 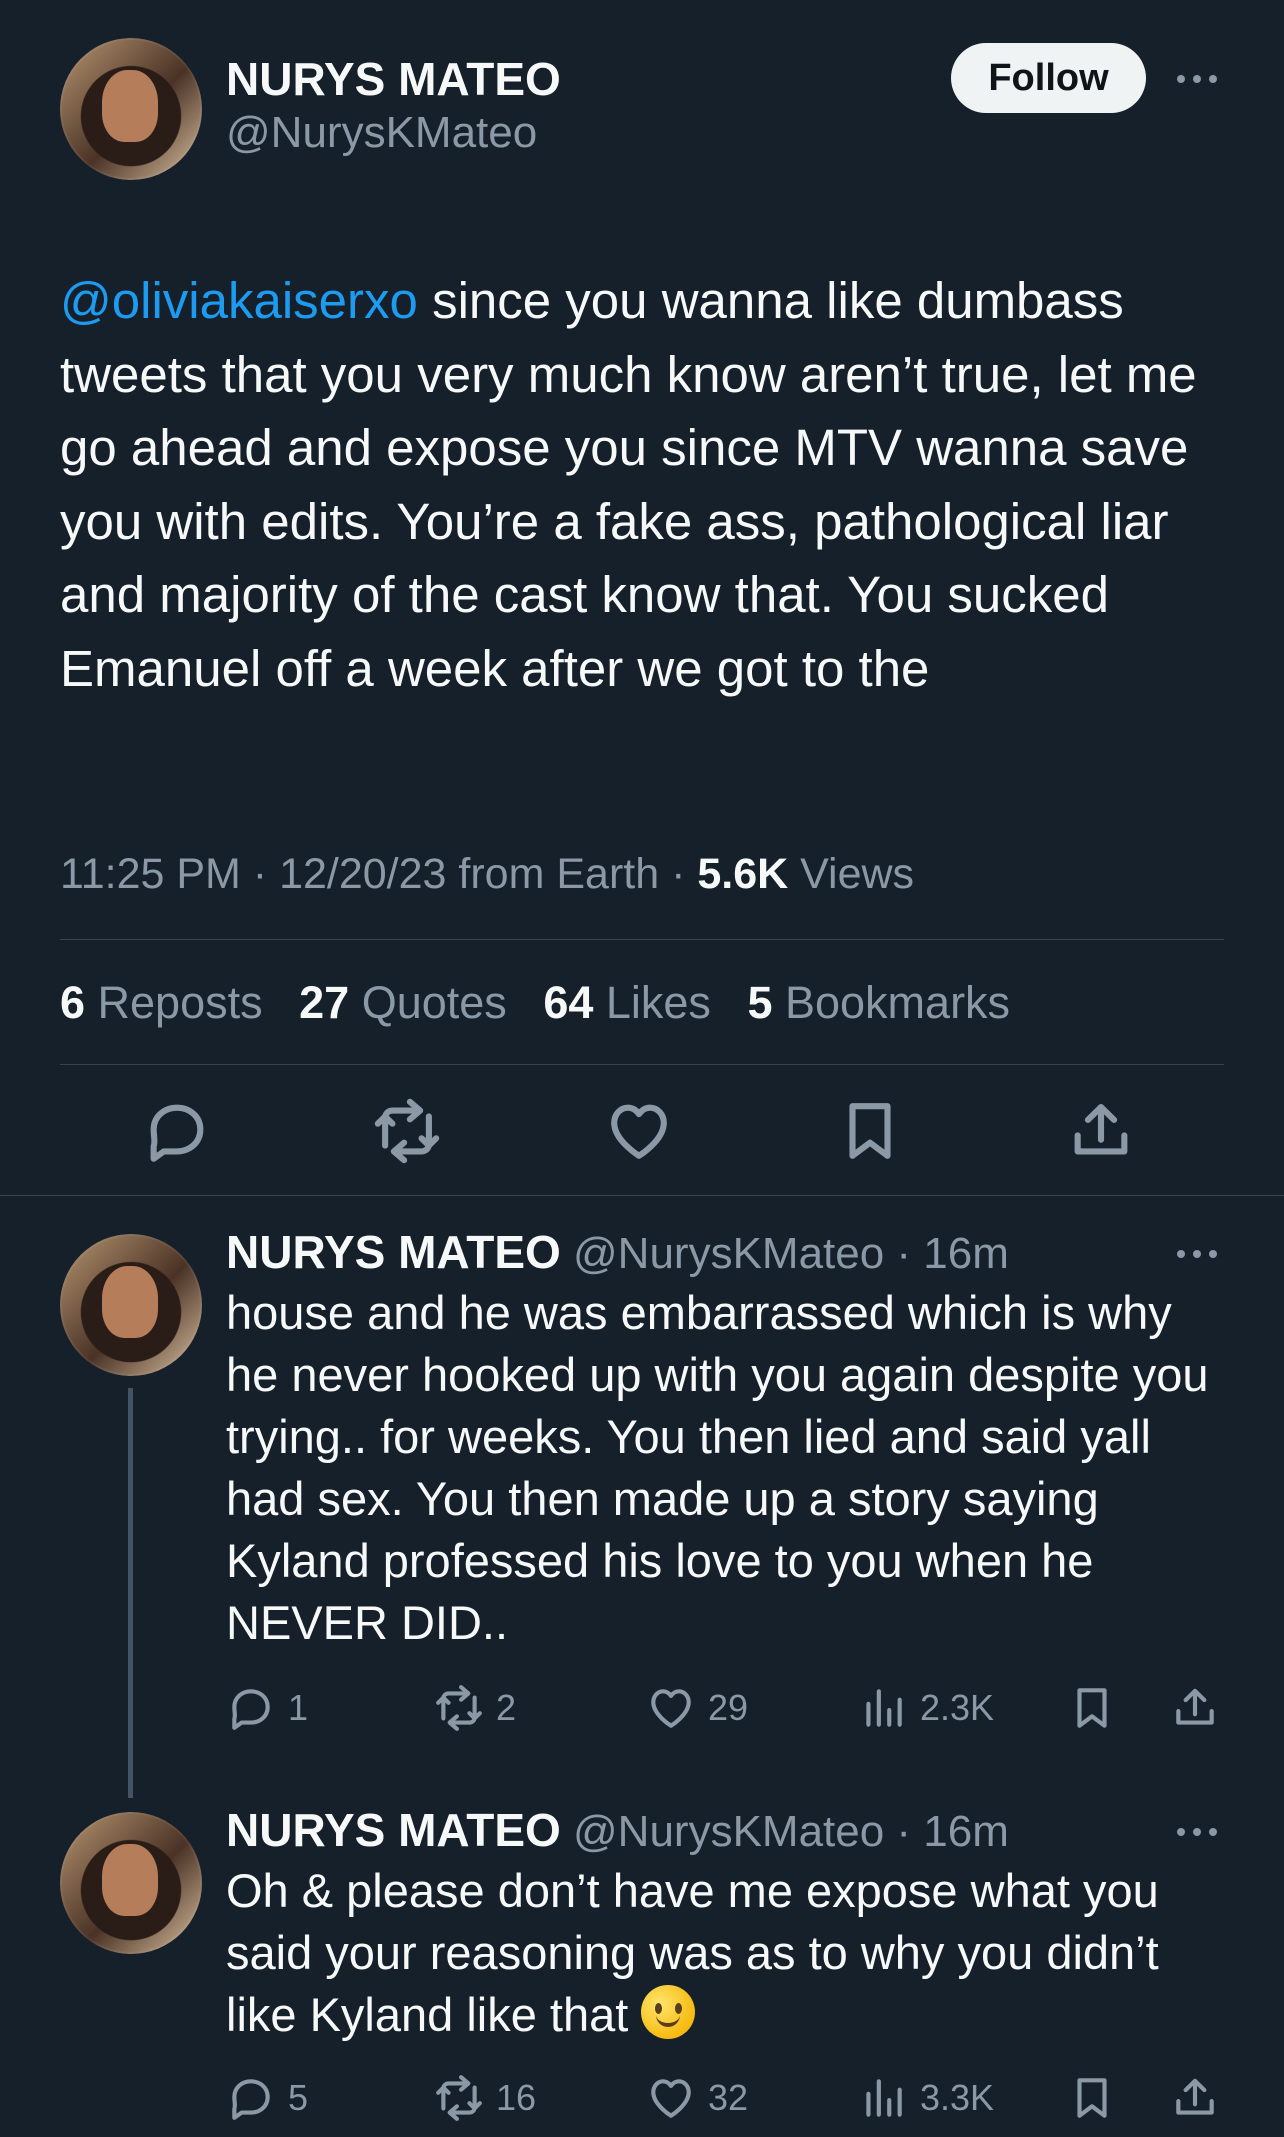 I want to click on thread-divider, so click(x=642, y=1195).